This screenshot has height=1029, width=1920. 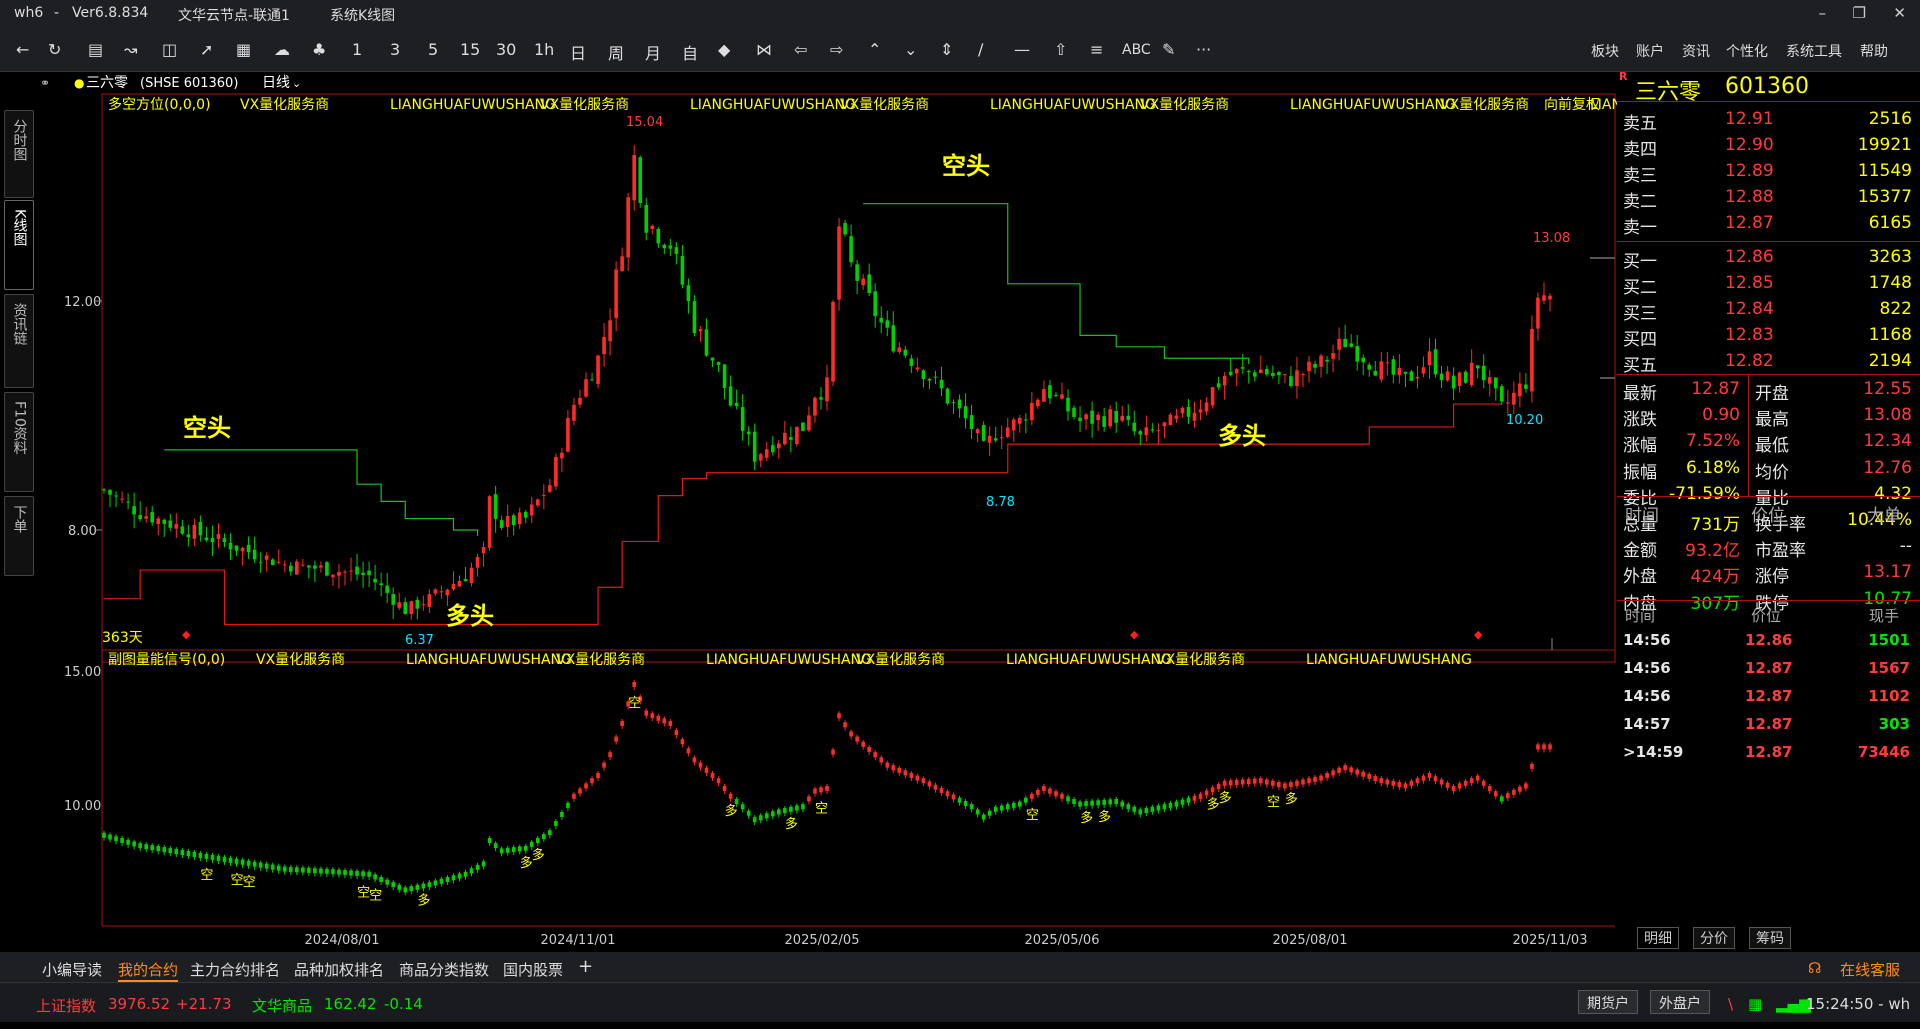 What do you see at coordinates (72, 969) in the screenshot?
I see `btab-guide: 小编导读` at bounding box center [72, 969].